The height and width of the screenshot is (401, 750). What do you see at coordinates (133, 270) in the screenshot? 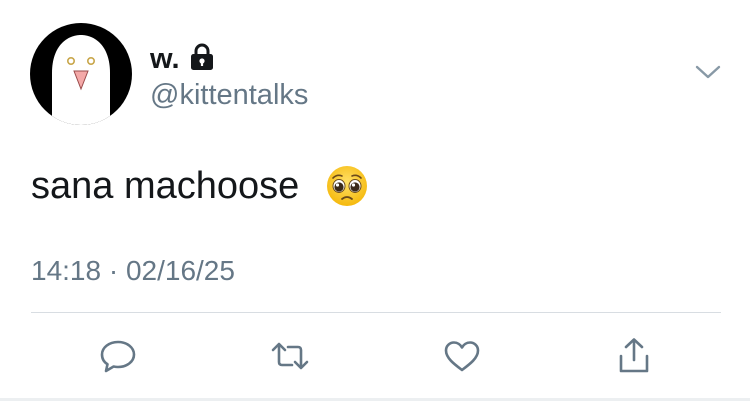
I see `tweet-timestamp: 14:18 · 02/16/25` at bounding box center [133, 270].